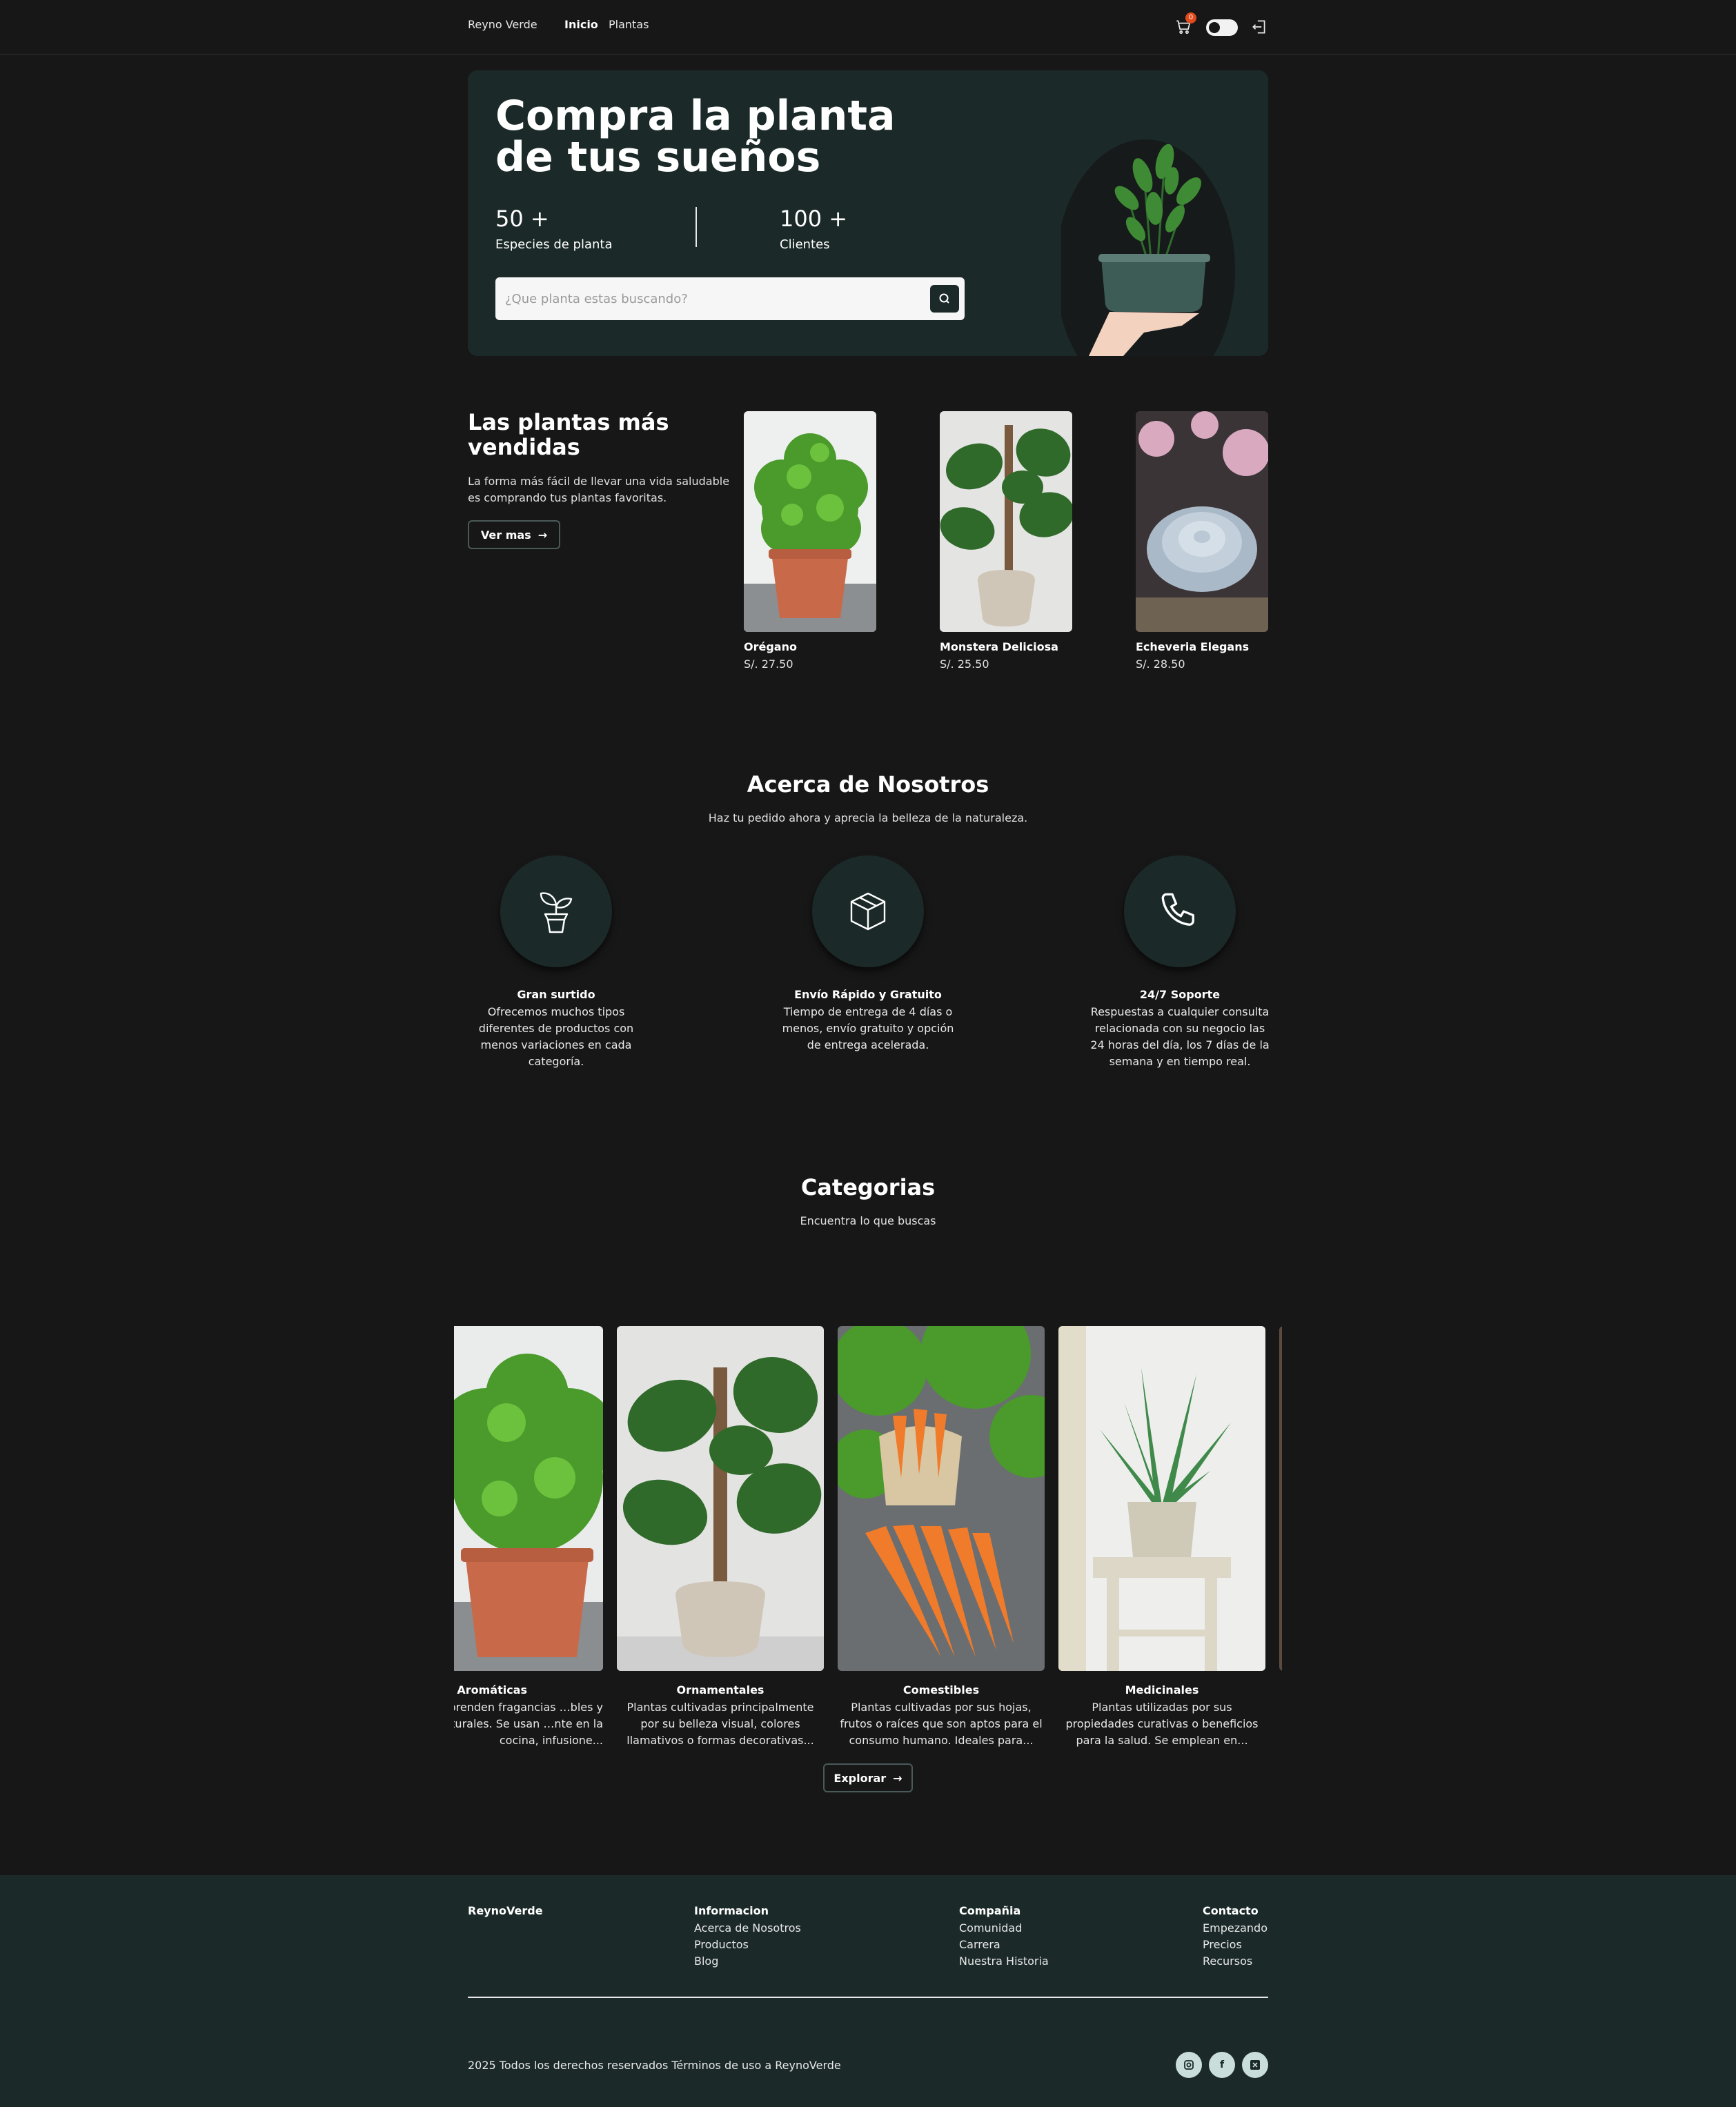 Image resolution: width=1736 pixels, height=2107 pixels. What do you see at coordinates (1004, 1945) in the screenshot?
I see `footer-link: Carrera` at bounding box center [1004, 1945].